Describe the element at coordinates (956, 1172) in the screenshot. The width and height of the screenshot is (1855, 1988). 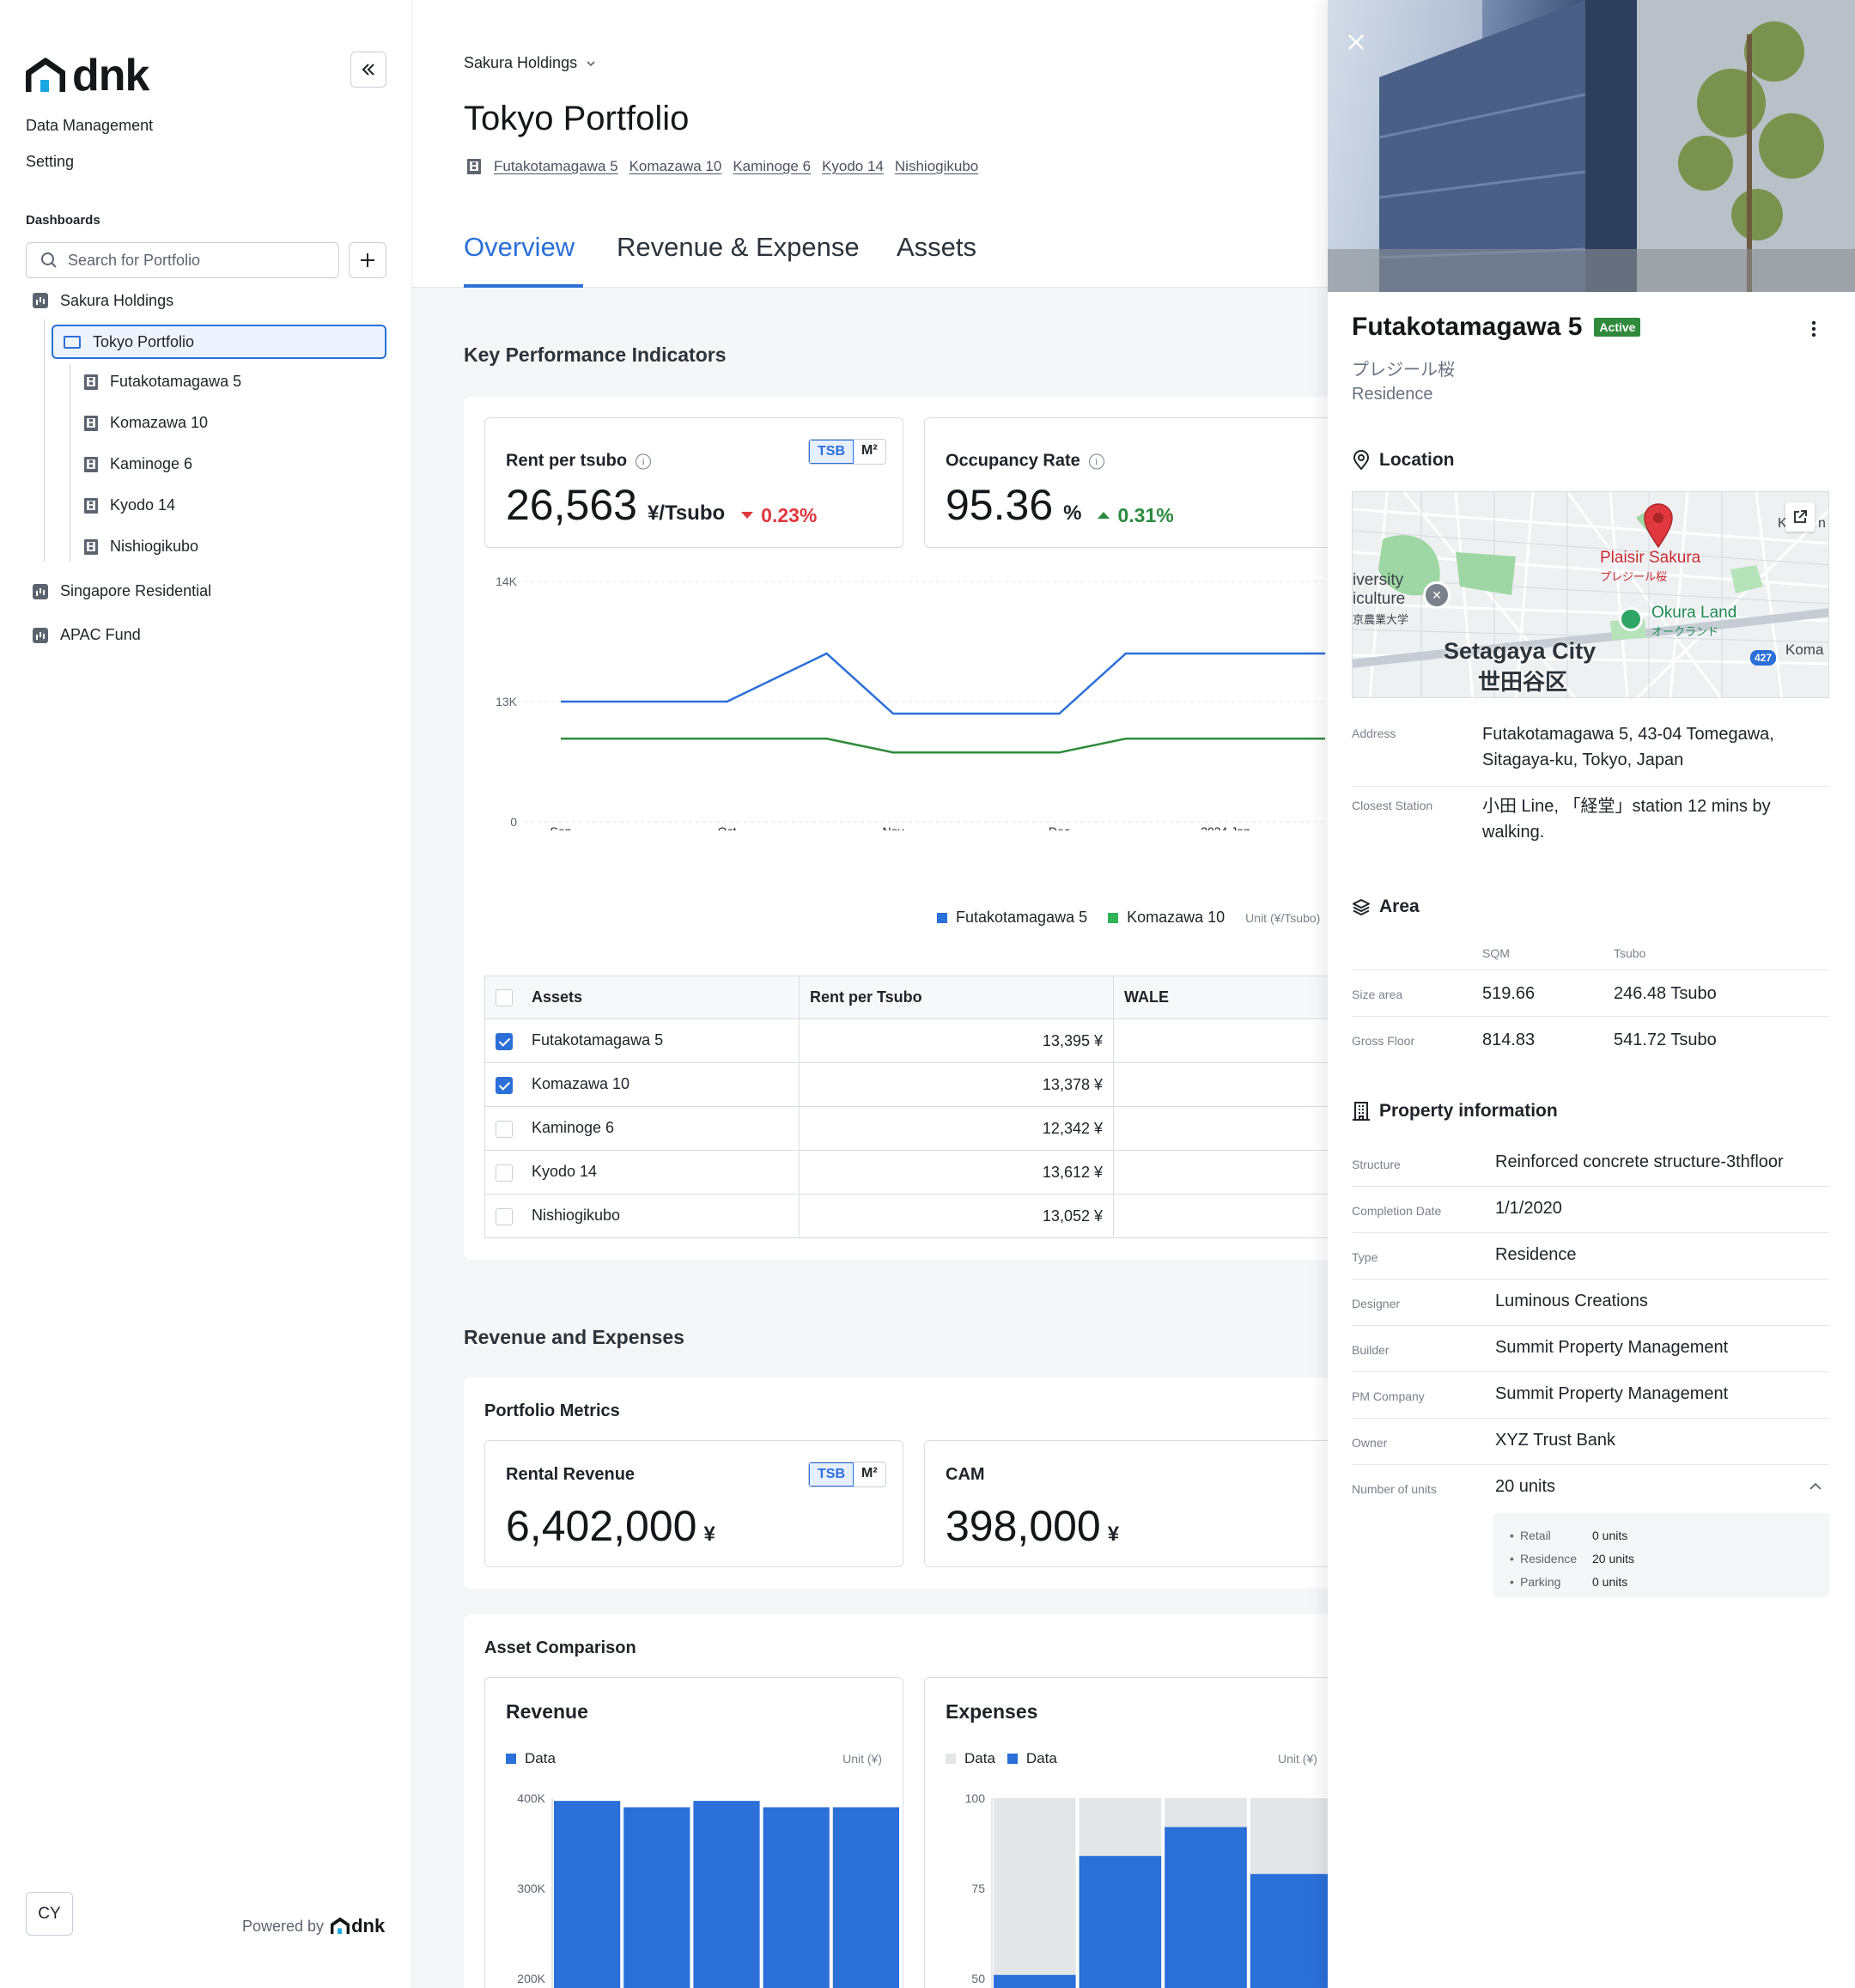
I see `rent-cell: 13,612 ¥` at that location.